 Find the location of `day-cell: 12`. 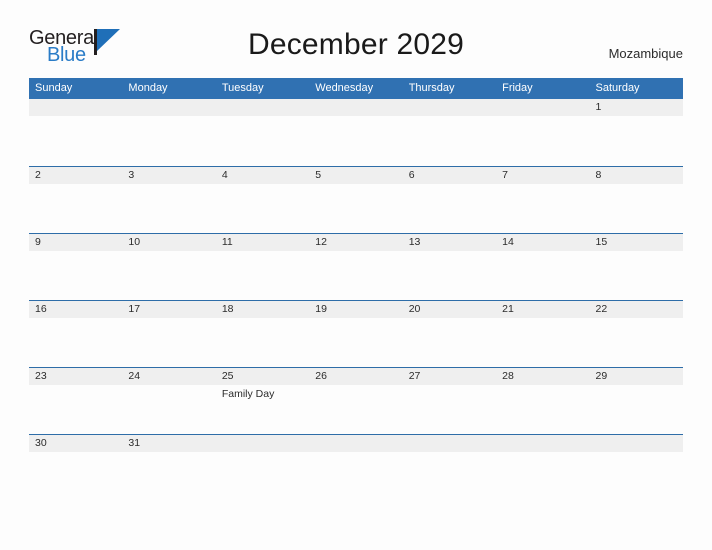

day-cell: 12 is located at coordinates (356, 267).